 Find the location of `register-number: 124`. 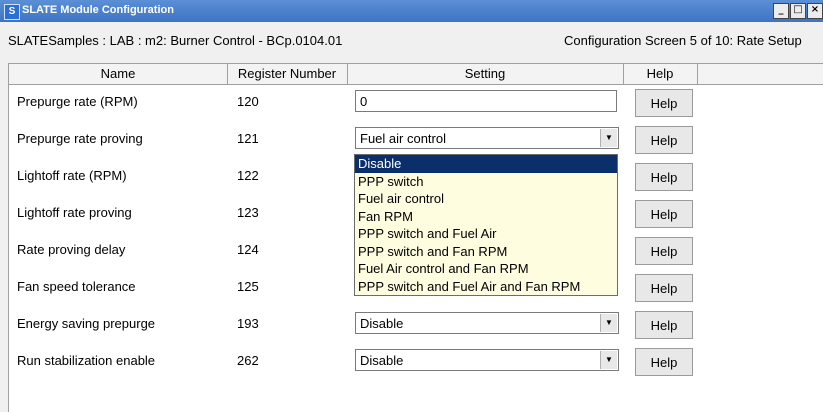

register-number: 124 is located at coordinates (248, 249).